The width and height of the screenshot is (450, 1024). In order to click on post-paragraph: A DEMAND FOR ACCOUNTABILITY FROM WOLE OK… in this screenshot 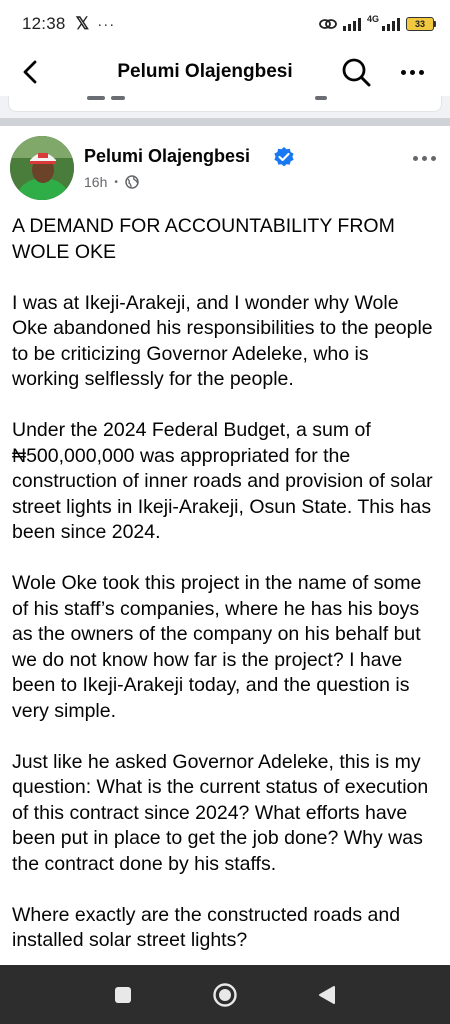, I will do `click(203, 239)`.